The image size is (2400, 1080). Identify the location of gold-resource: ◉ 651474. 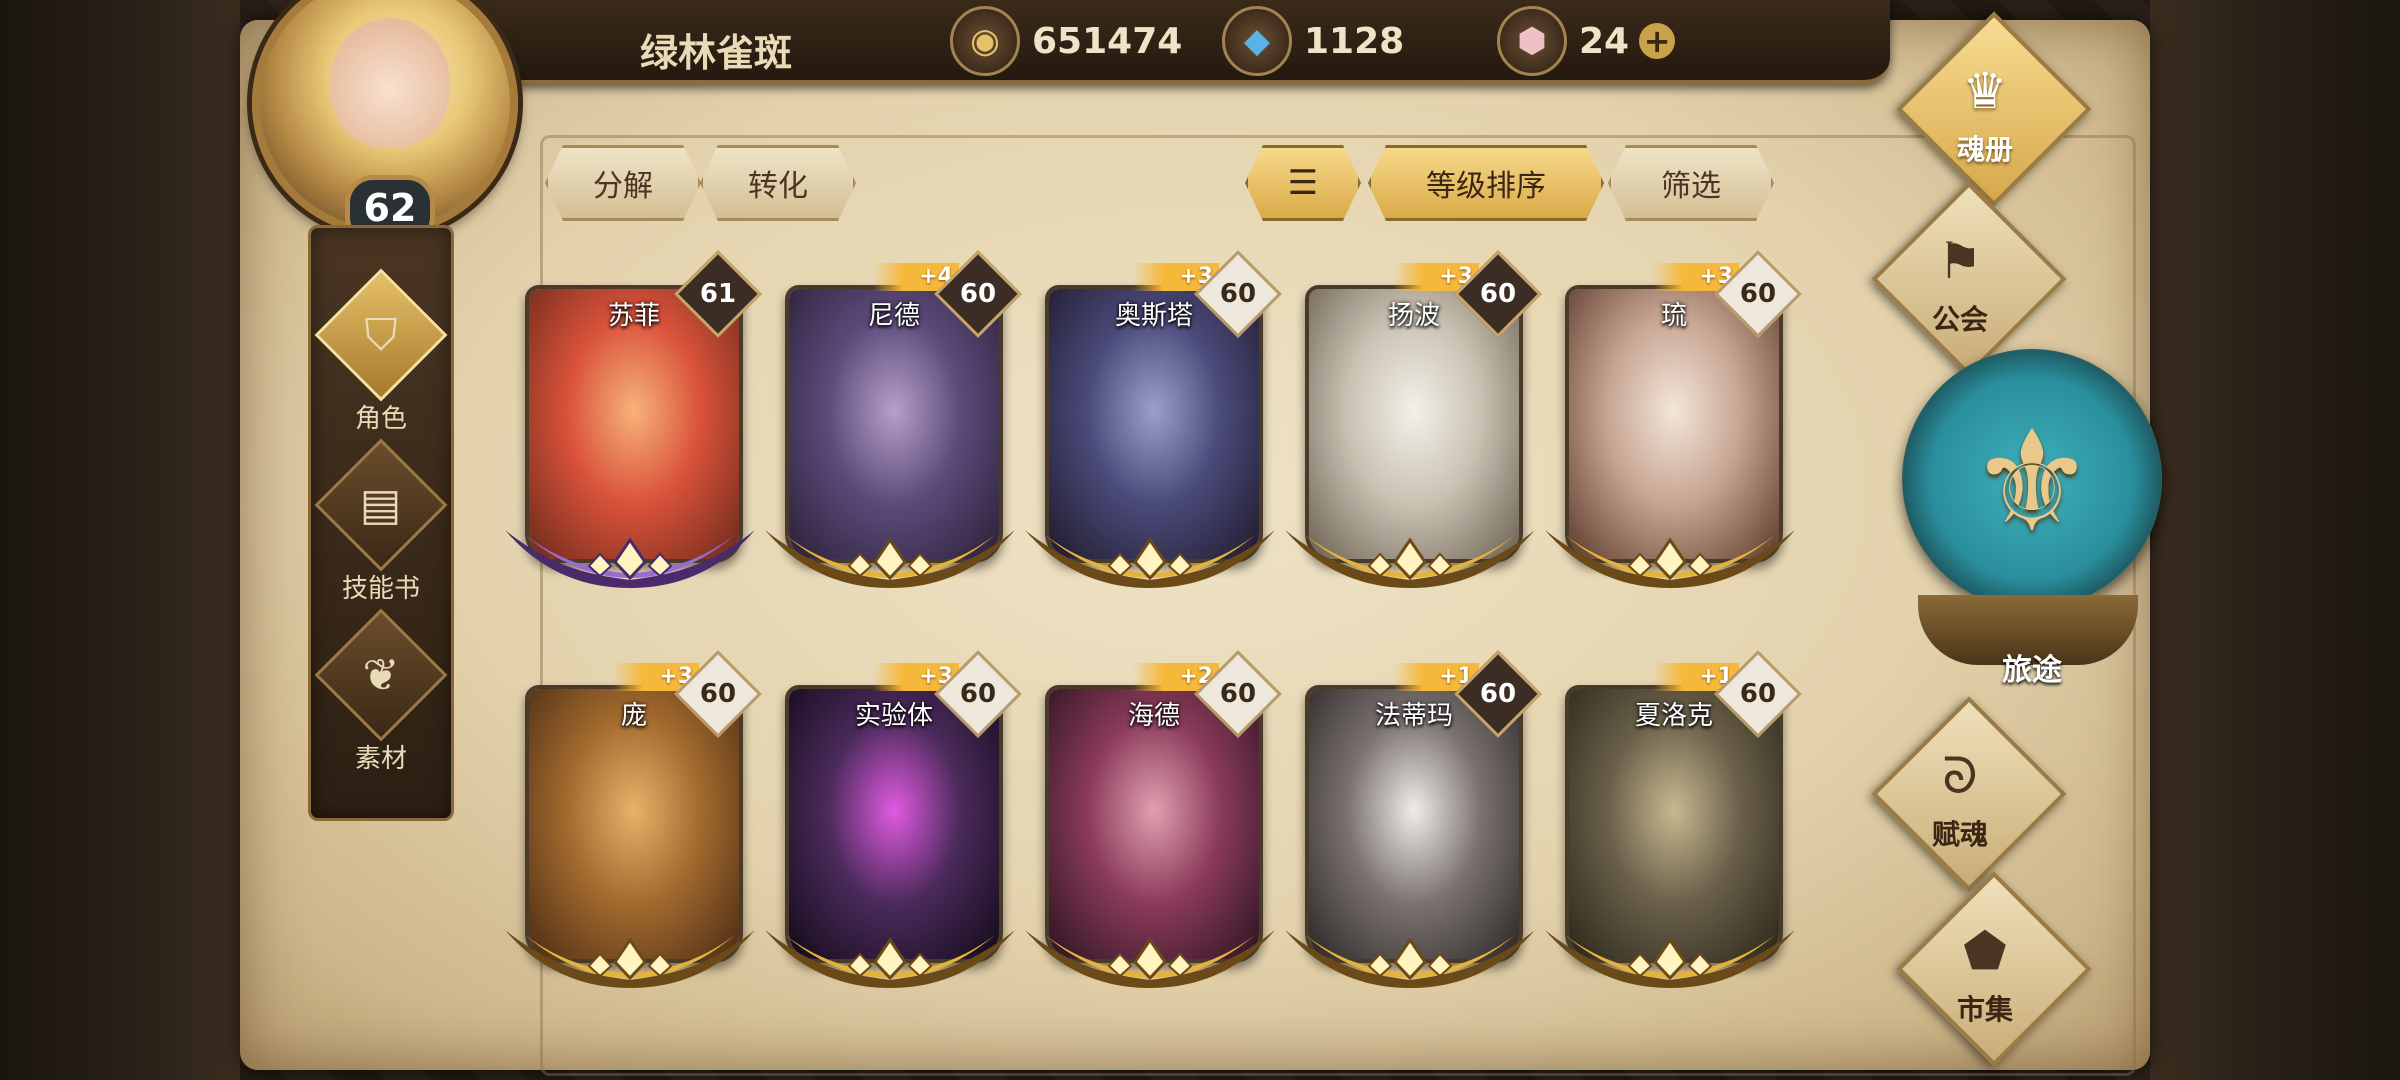
(1066, 41).